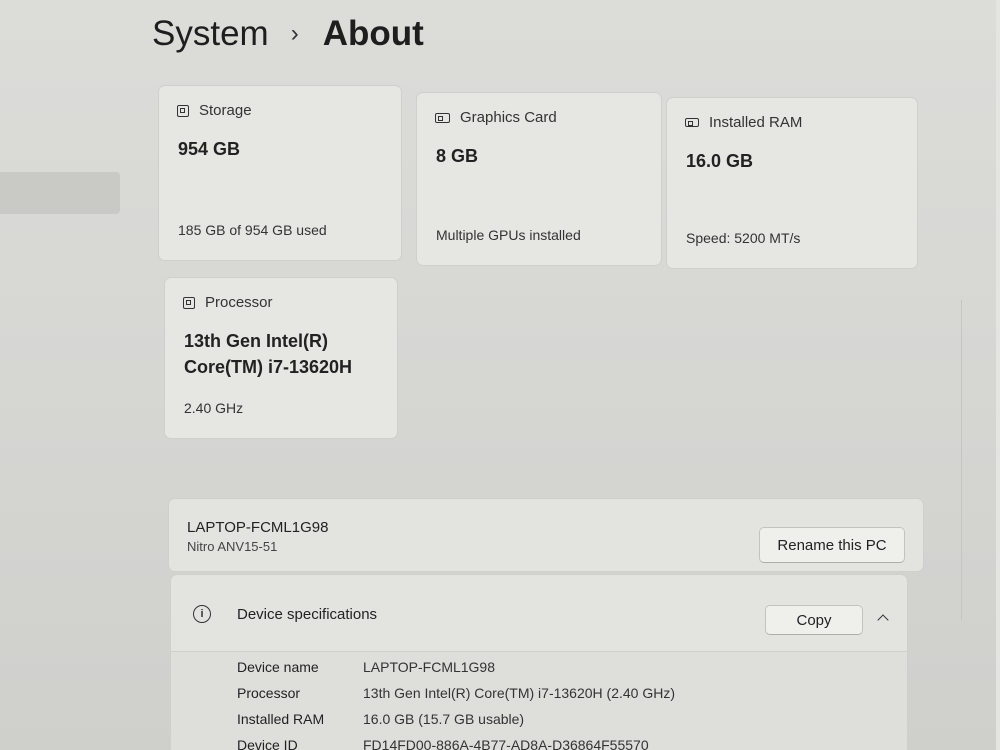 This screenshot has width=1000, height=750. I want to click on window-edge, so click(998, 375).